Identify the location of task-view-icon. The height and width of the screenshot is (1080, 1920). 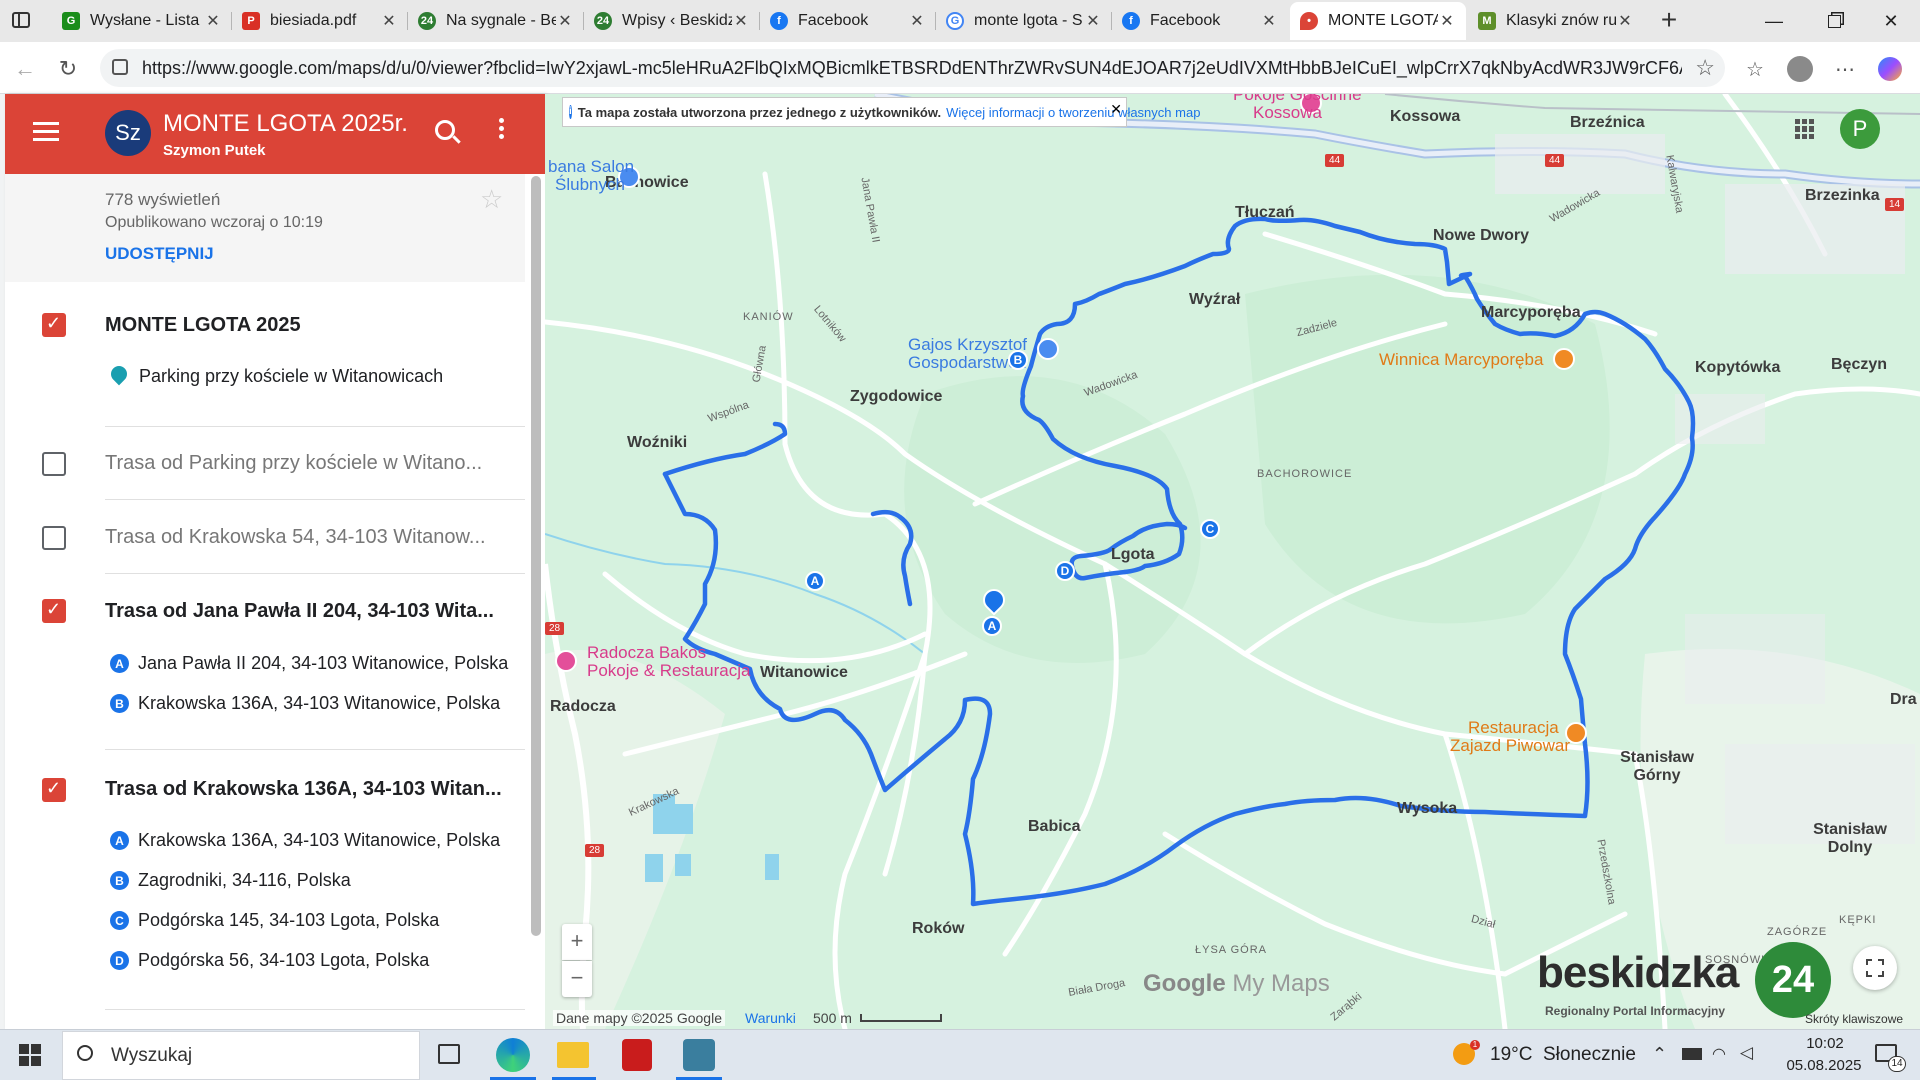
(449, 1054).